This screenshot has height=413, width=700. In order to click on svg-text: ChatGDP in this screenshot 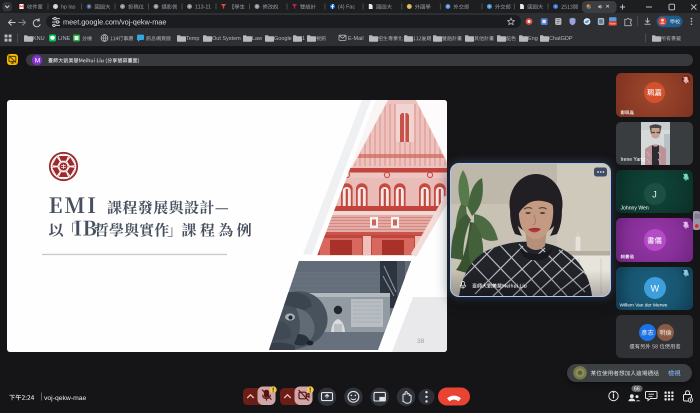, I will do `click(561, 39)`.